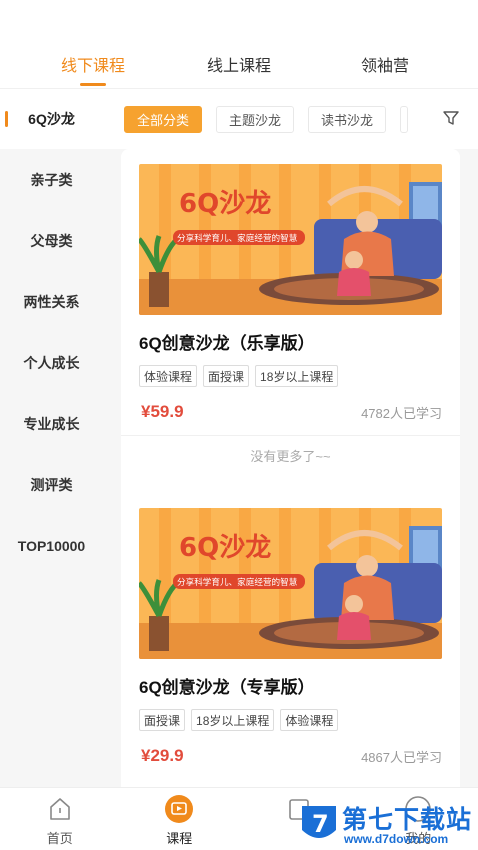 This screenshot has height=850, width=478. I want to click on watermark-shield-icon: 7, so click(319, 822).